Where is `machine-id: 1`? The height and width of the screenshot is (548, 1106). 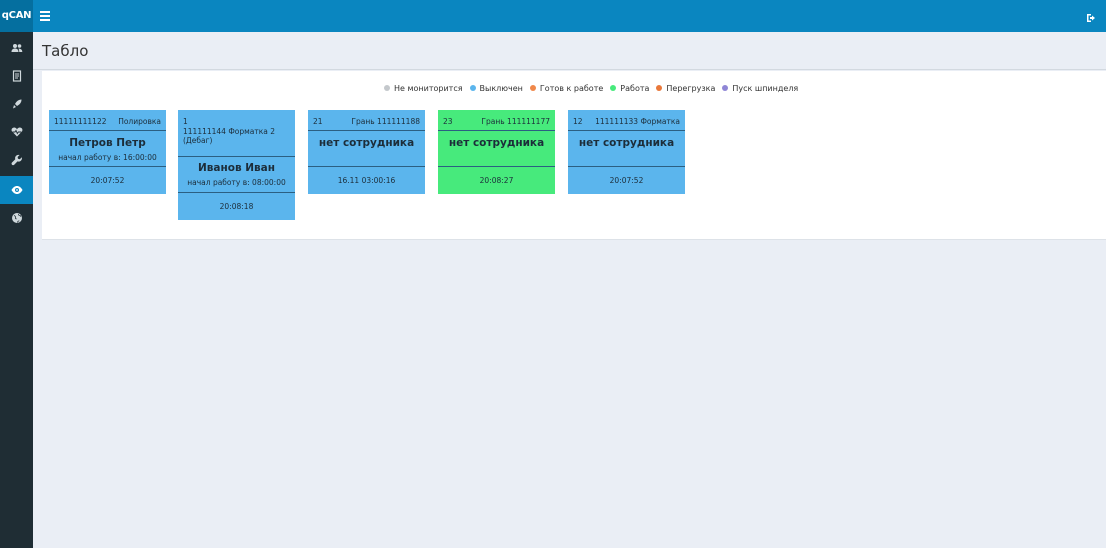 machine-id: 1 is located at coordinates (185, 121).